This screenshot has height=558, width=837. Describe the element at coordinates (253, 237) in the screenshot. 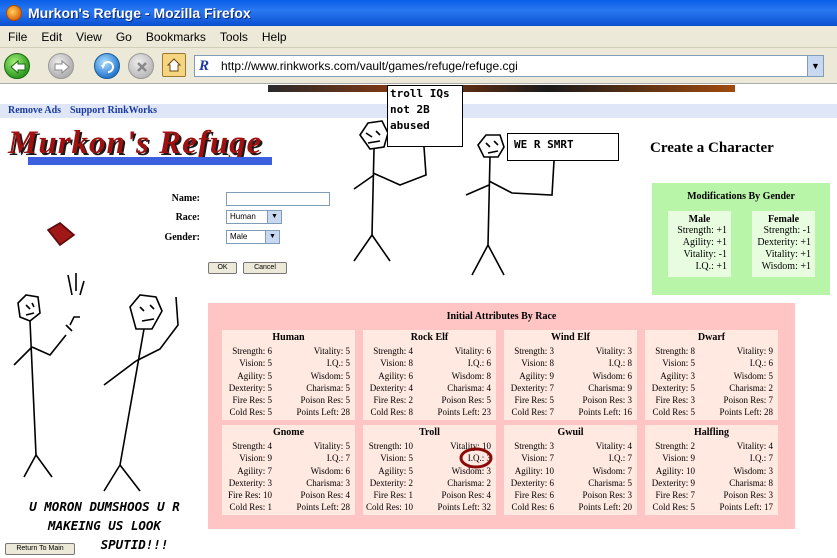

I see `gender-select: Male ▼` at that location.